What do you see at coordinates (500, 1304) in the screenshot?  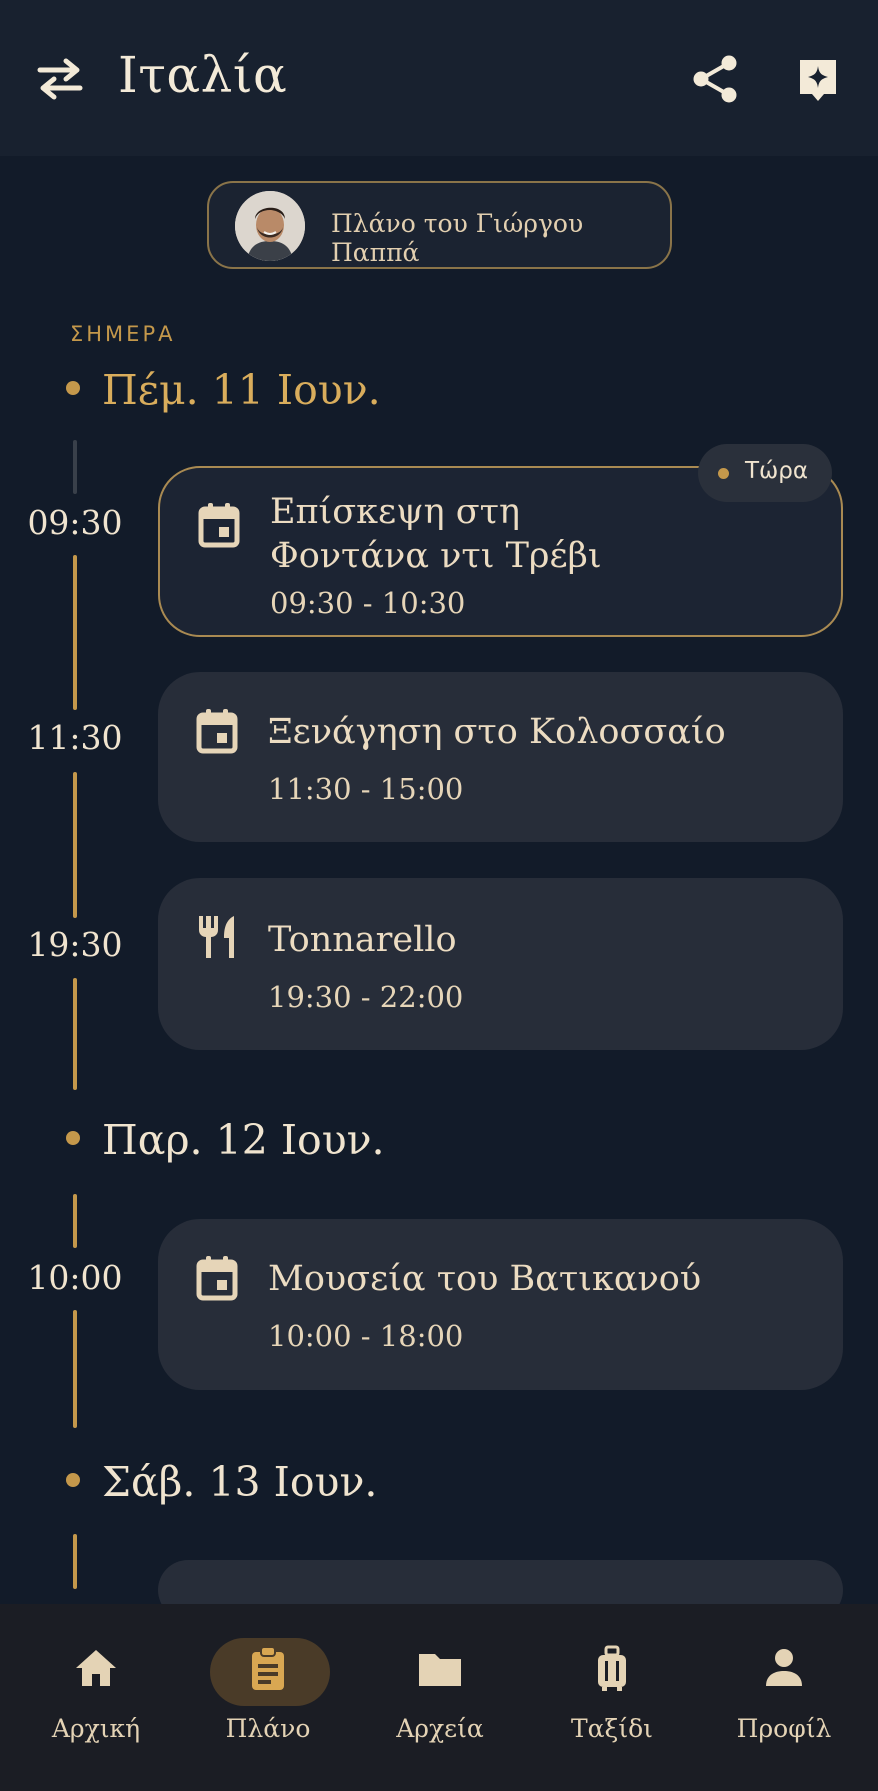 I see `event-card: Μουσεία του Βατικανού 10:00 - 18:00` at bounding box center [500, 1304].